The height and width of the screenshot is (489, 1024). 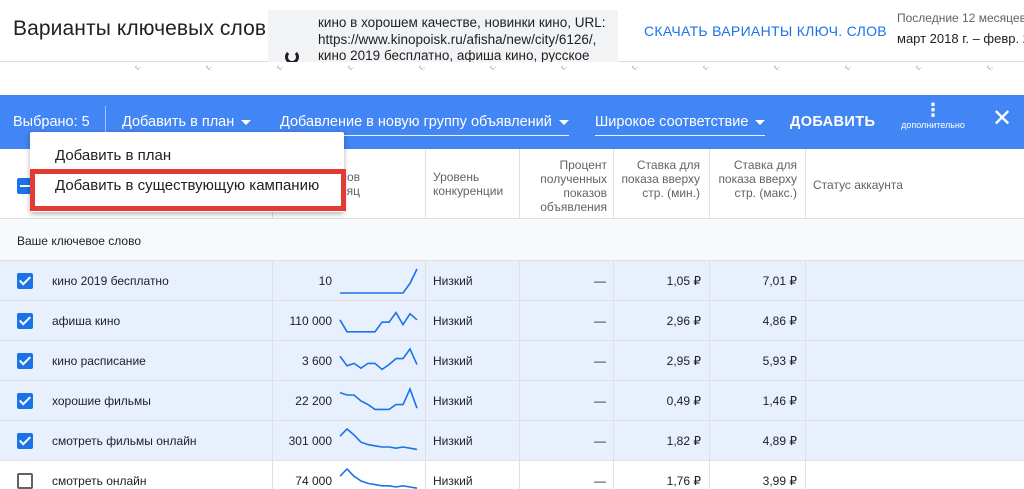 I want to click on searches-cell: 3 600, so click(x=316, y=361).